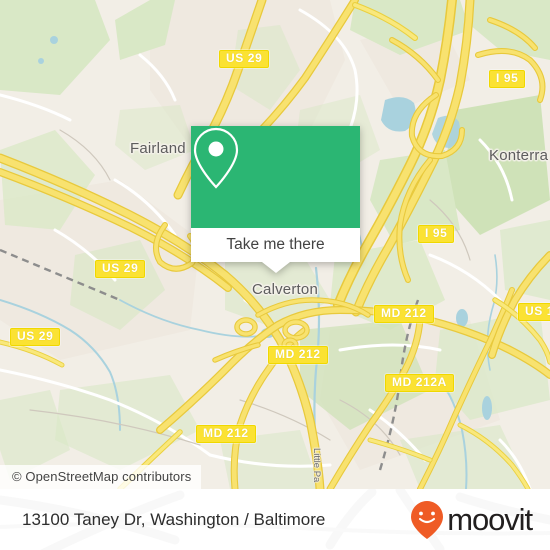 The image size is (550, 550). I want to click on take-me-there-label: Take me there, so click(275, 244).